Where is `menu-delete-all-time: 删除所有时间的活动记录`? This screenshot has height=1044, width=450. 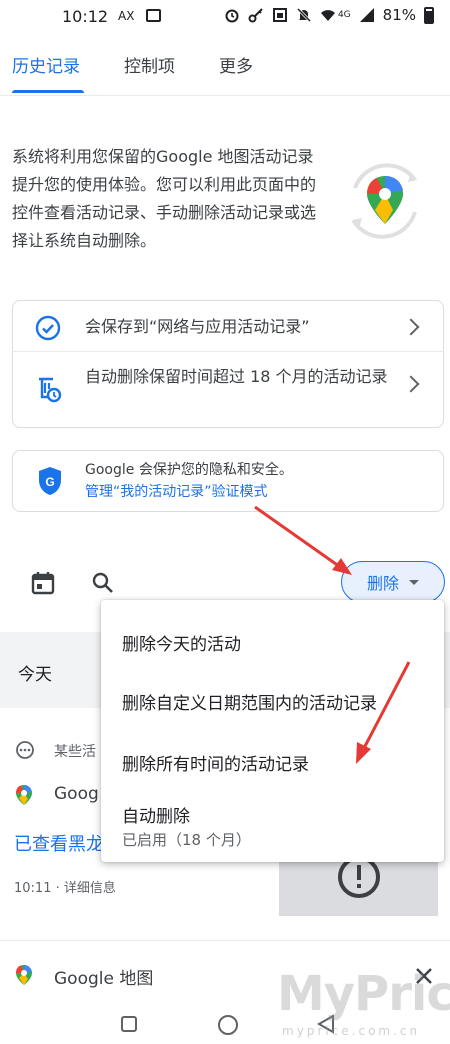
menu-delete-all-time: 删除所有时间的活动记录 is located at coordinates (215, 762).